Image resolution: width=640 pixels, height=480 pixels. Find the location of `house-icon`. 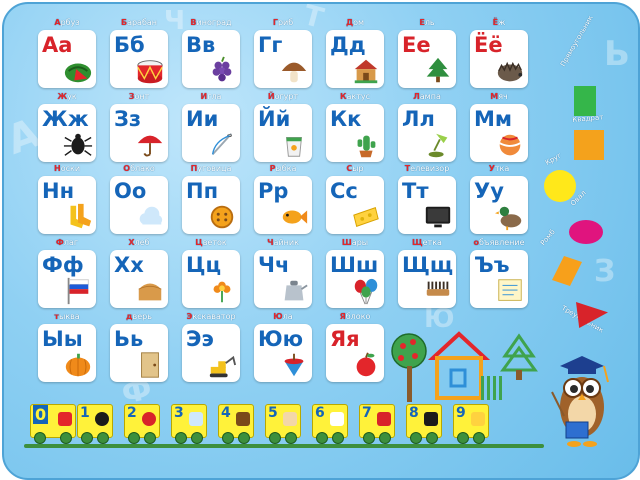

house-icon is located at coordinates (366, 71).